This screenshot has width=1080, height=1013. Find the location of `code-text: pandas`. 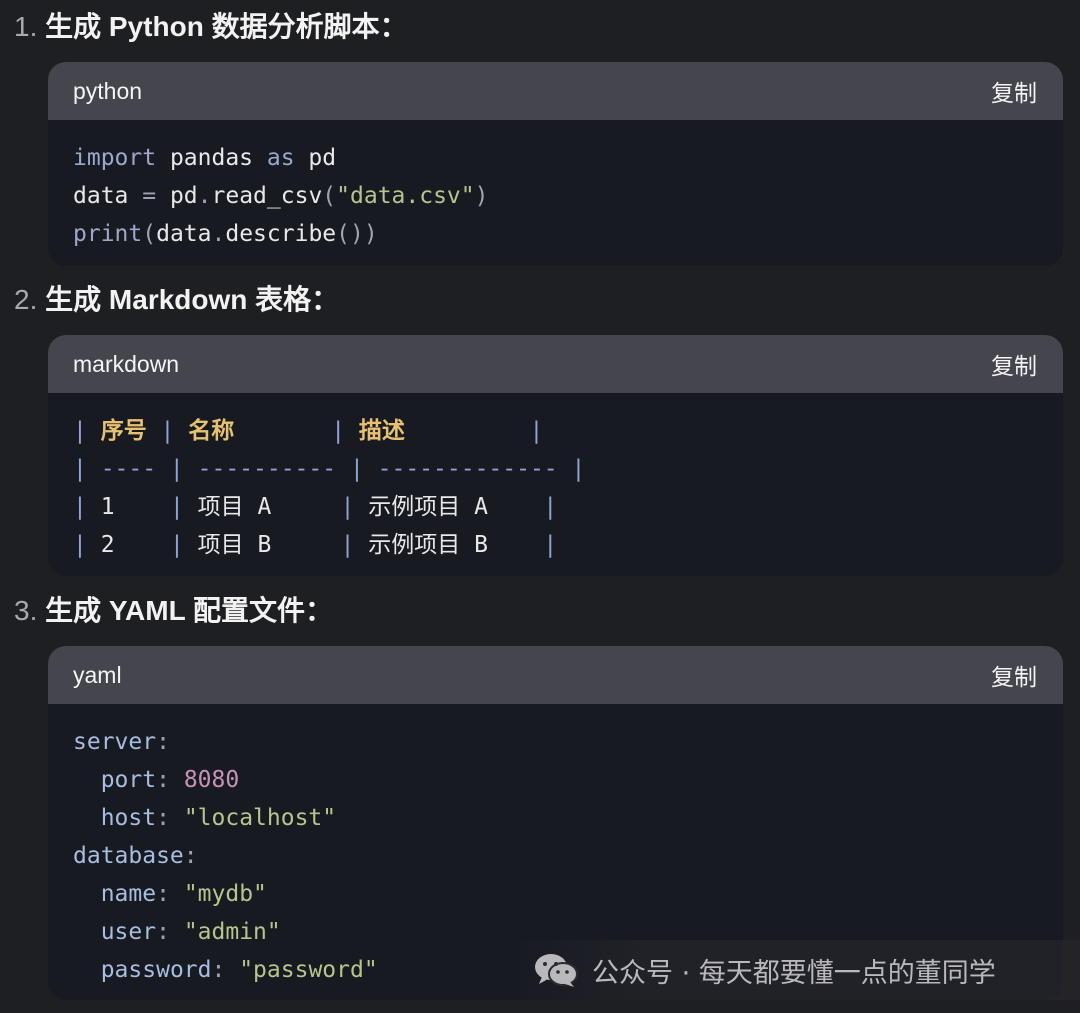

code-text: pandas is located at coordinates (211, 158).